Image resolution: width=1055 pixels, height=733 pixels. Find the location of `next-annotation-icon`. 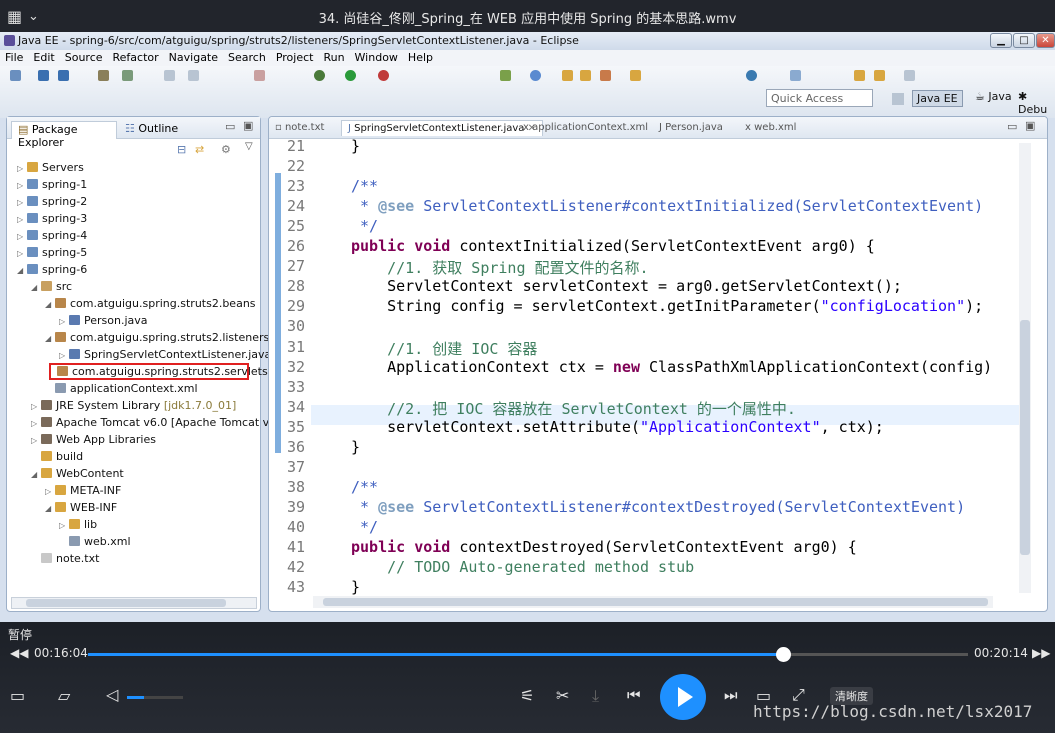

next-annotation-icon is located at coordinates (795, 75).